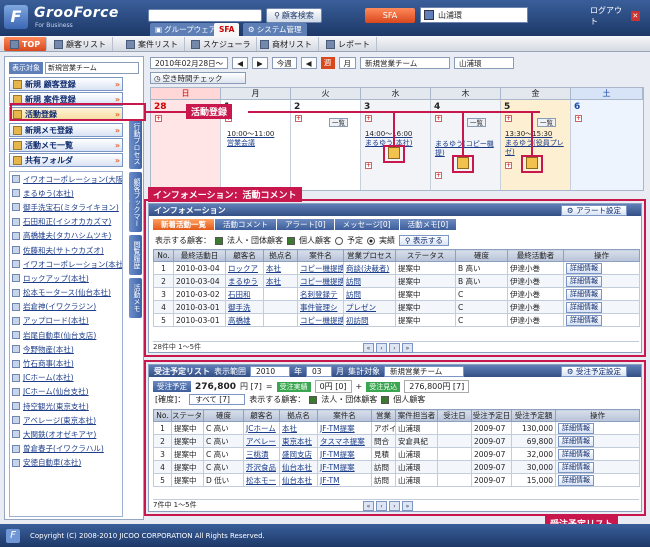 The image size is (650, 547). What do you see at coordinates (261, 454) in the screenshot?
I see `table-cell: 三桃漬` at bounding box center [261, 454].